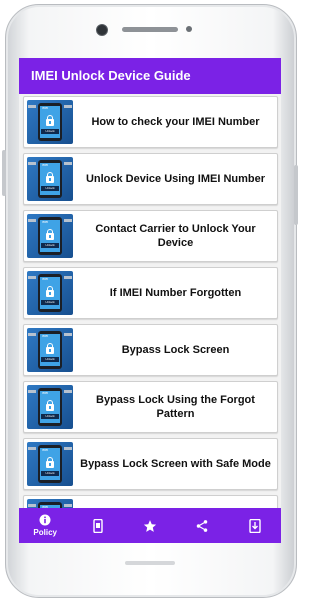  I want to click on phone-icon, so click(97, 525).